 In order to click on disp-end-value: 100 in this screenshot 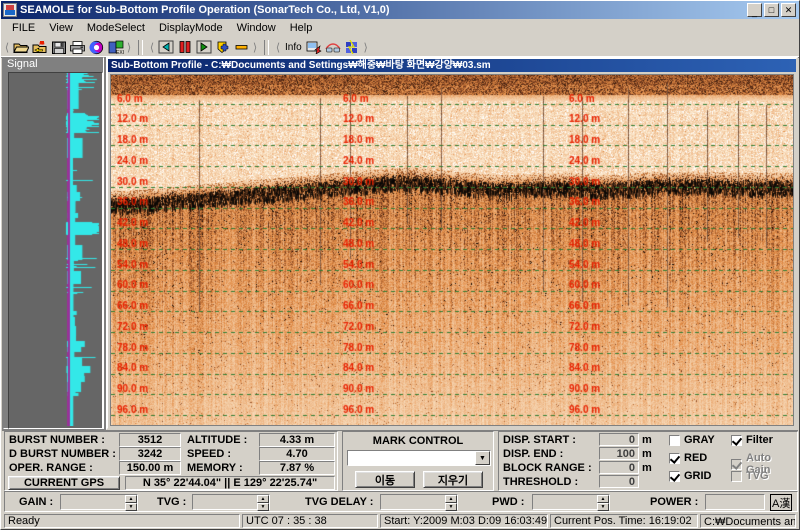, I will do `click(619, 453)`.